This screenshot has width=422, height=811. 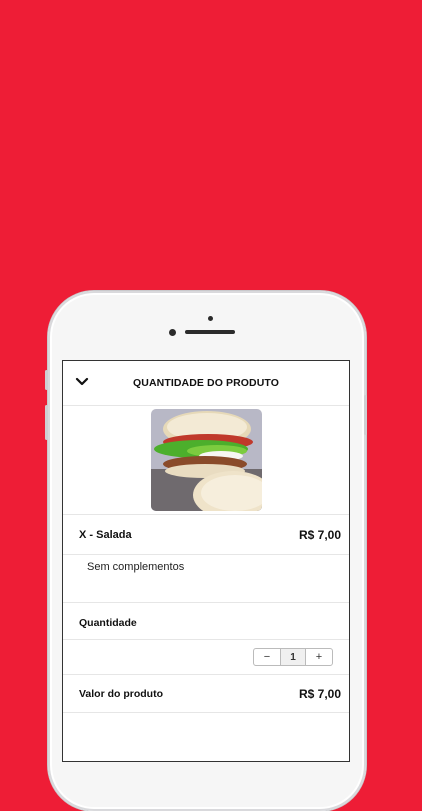 What do you see at coordinates (136, 567) in the screenshot?
I see `complements-text: Sem complementos` at bounding box center [136, 567].